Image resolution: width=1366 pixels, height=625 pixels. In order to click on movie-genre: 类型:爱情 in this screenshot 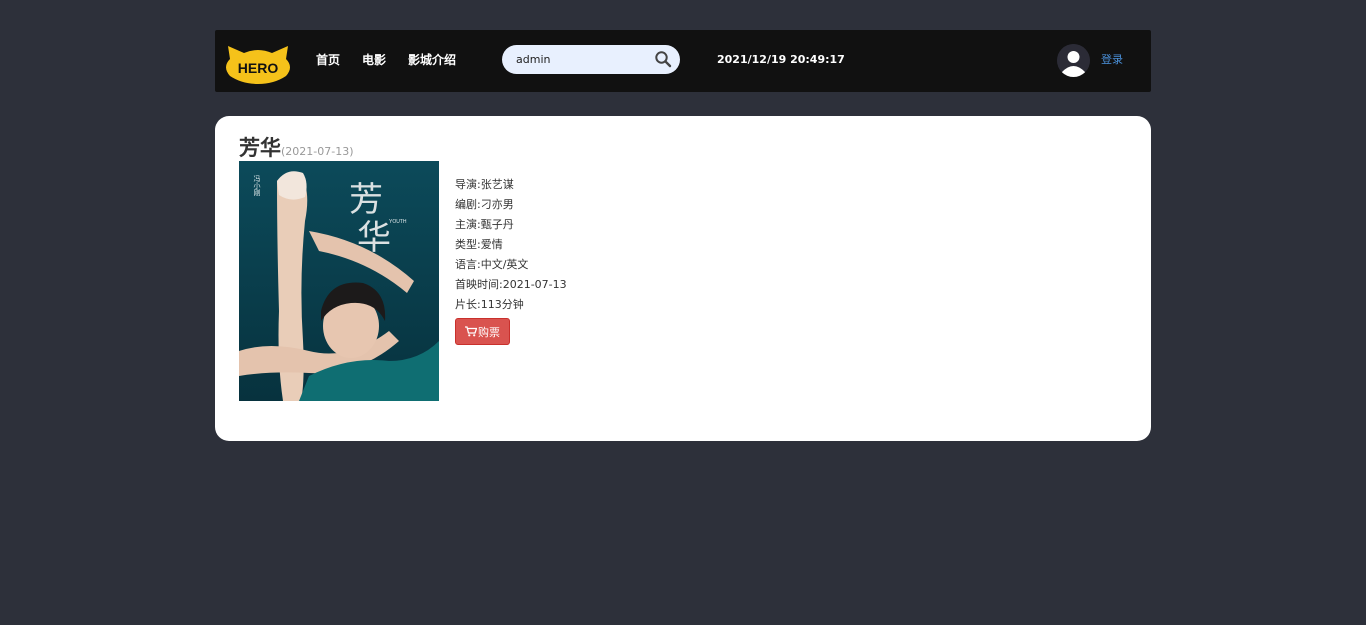, I will do `click(479, 244)`.